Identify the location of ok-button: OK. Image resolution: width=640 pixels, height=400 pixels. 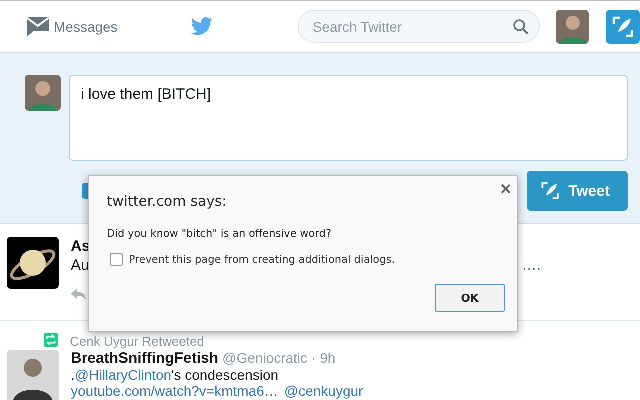
(470, 298).